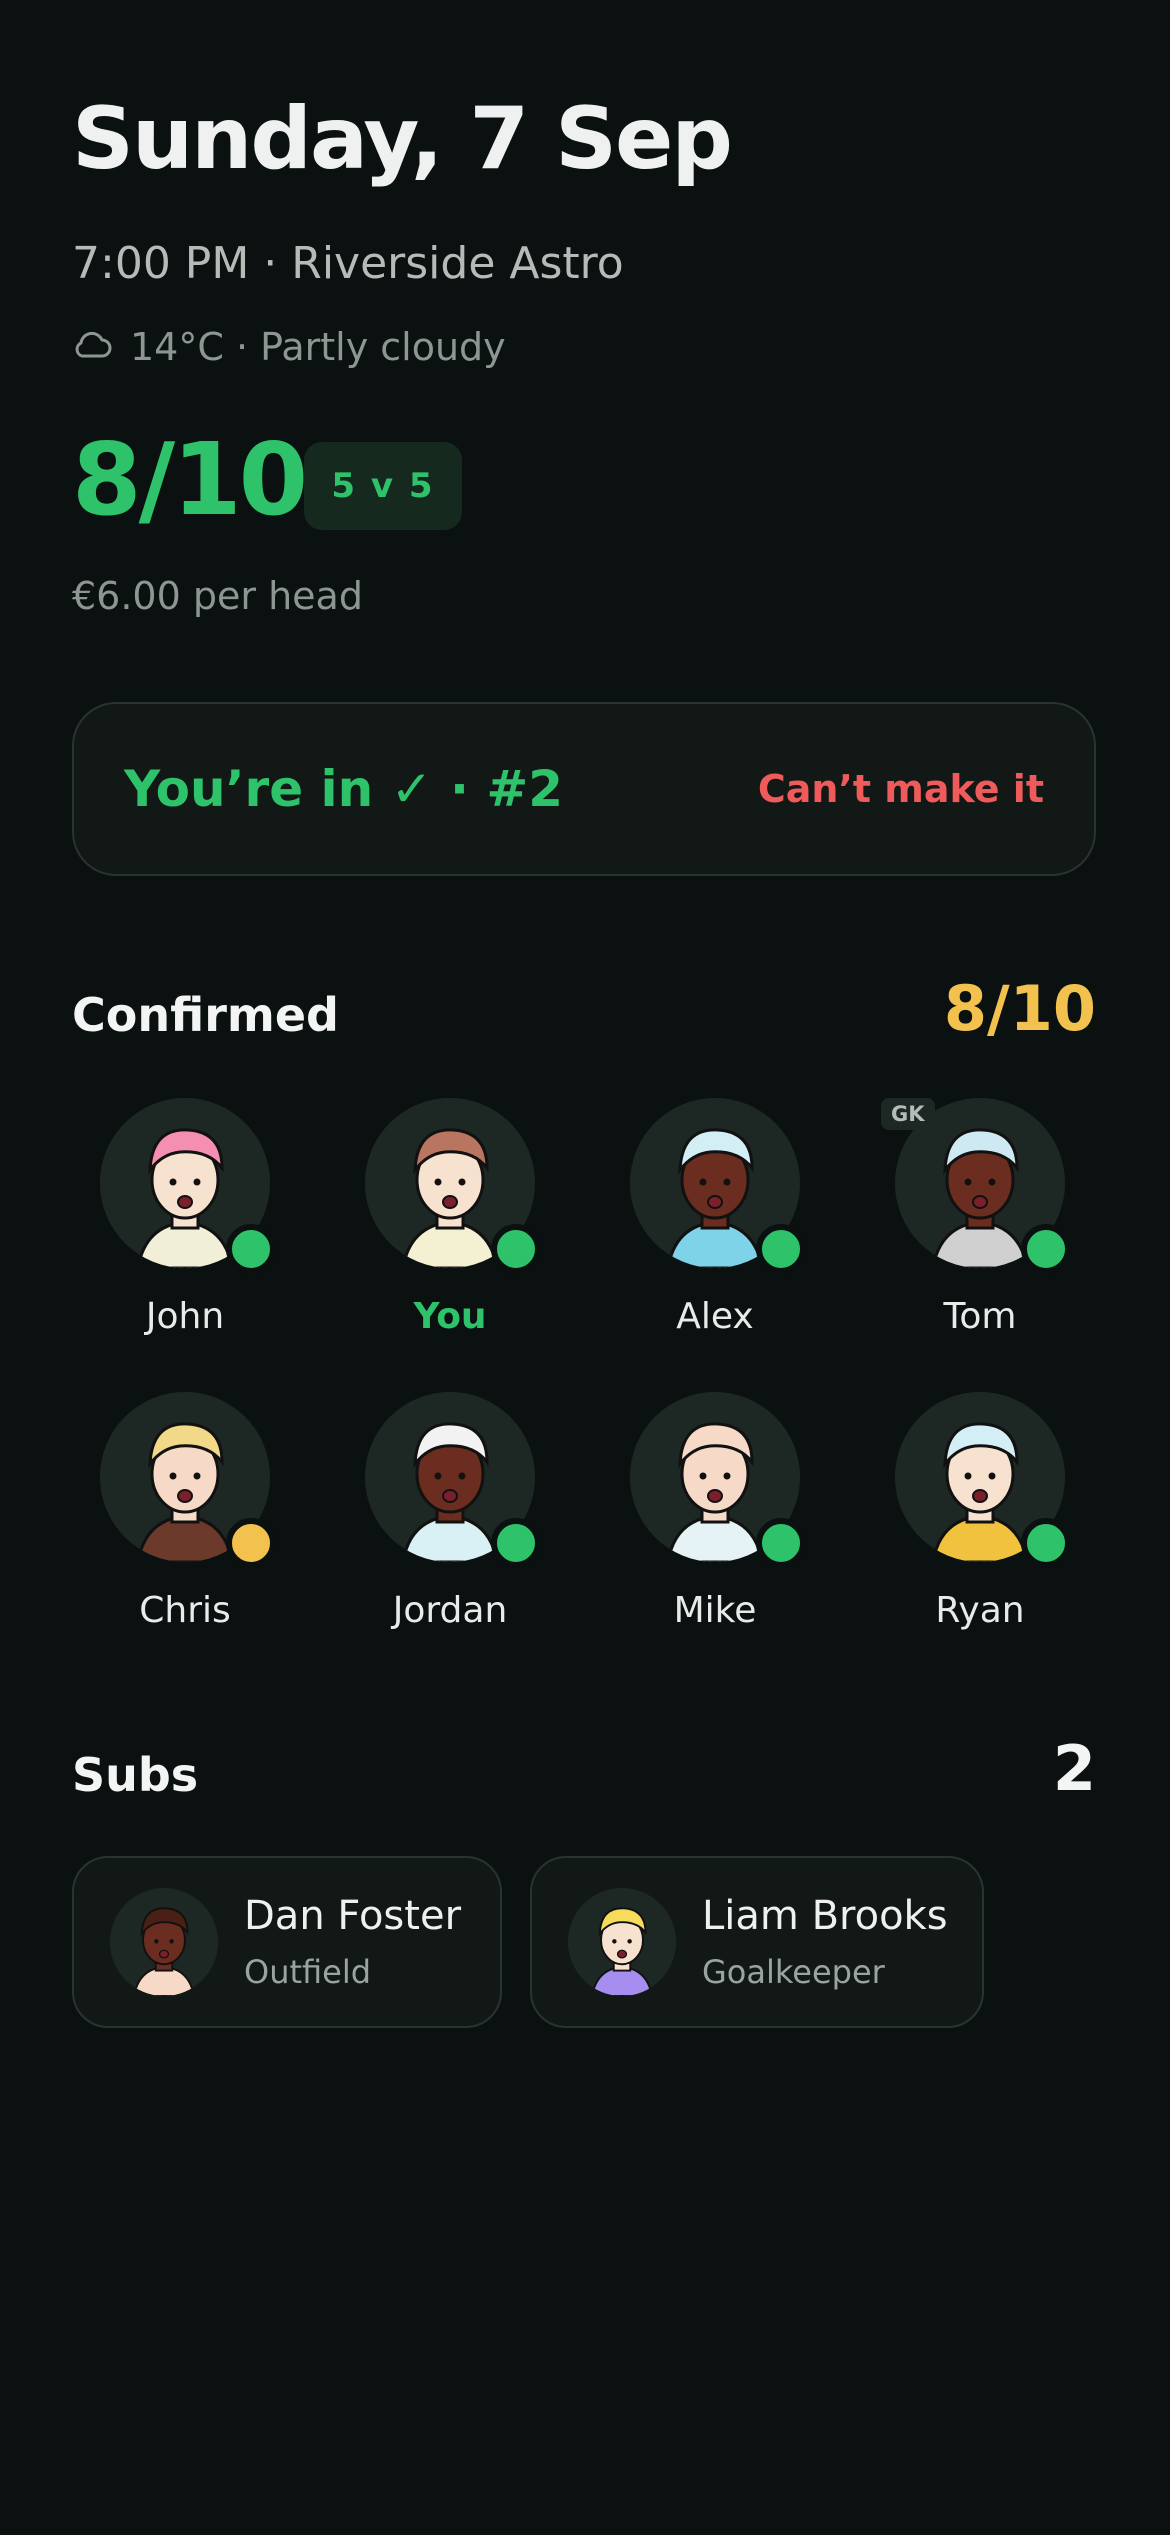 This screenshot has width=1170, height=2535. I want to click on player-alex: Alex, so click(715, 1217).